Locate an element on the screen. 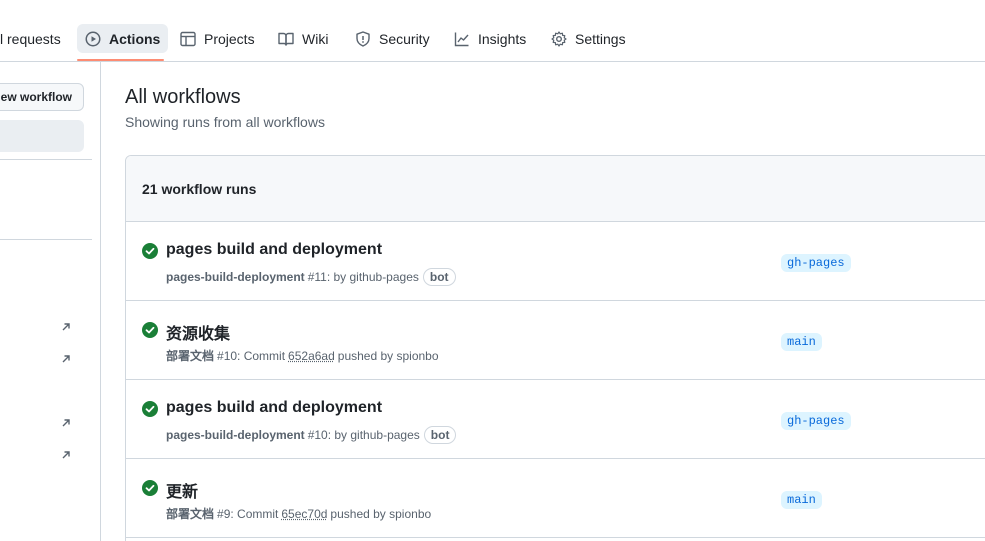  run-detail: #9: Commit is located at coordinates (247, 514).